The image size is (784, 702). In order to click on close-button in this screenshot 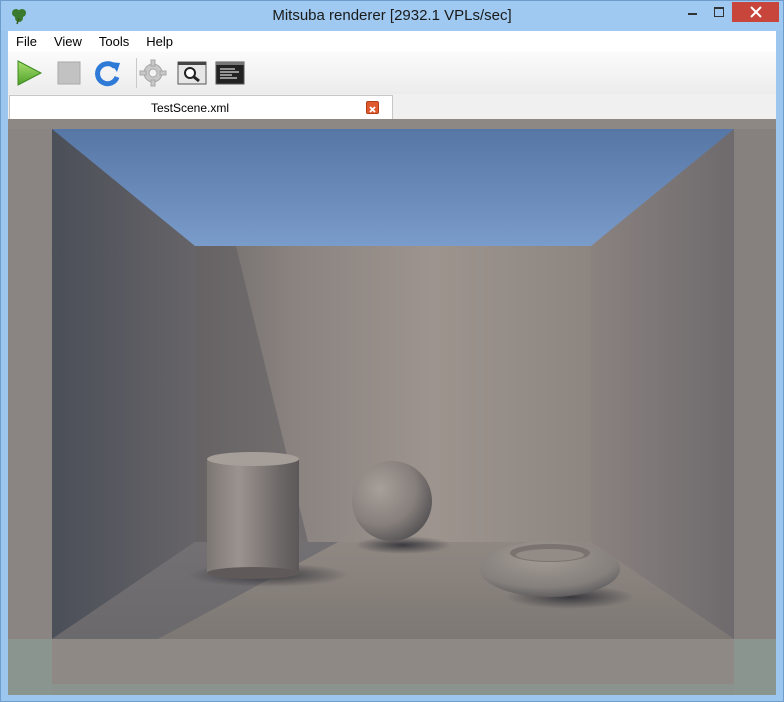, I will do `click(755, 12)`.